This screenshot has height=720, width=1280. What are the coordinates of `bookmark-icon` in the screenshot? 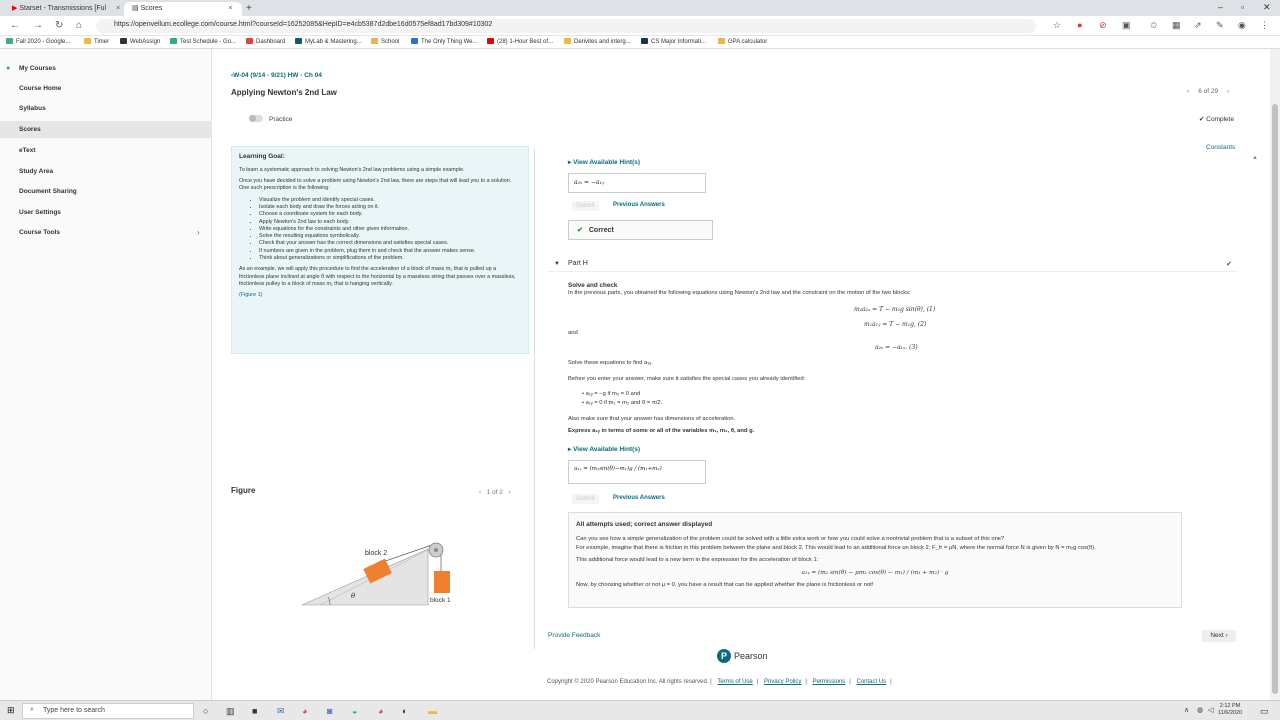 It's located at (173, 41).